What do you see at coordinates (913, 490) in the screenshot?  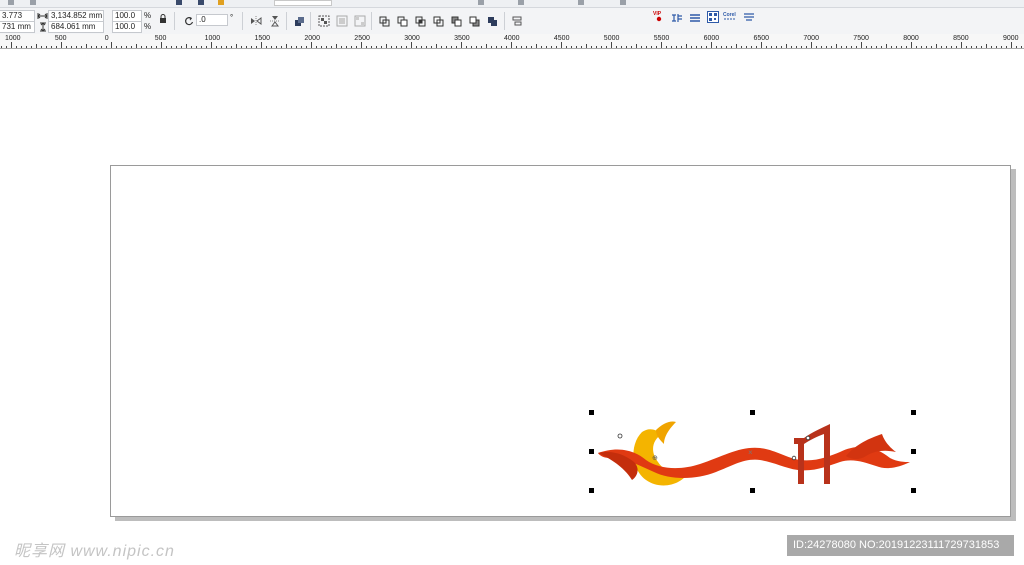 I see `selection-handle-bottom-right` at bounding box center [913, 490].